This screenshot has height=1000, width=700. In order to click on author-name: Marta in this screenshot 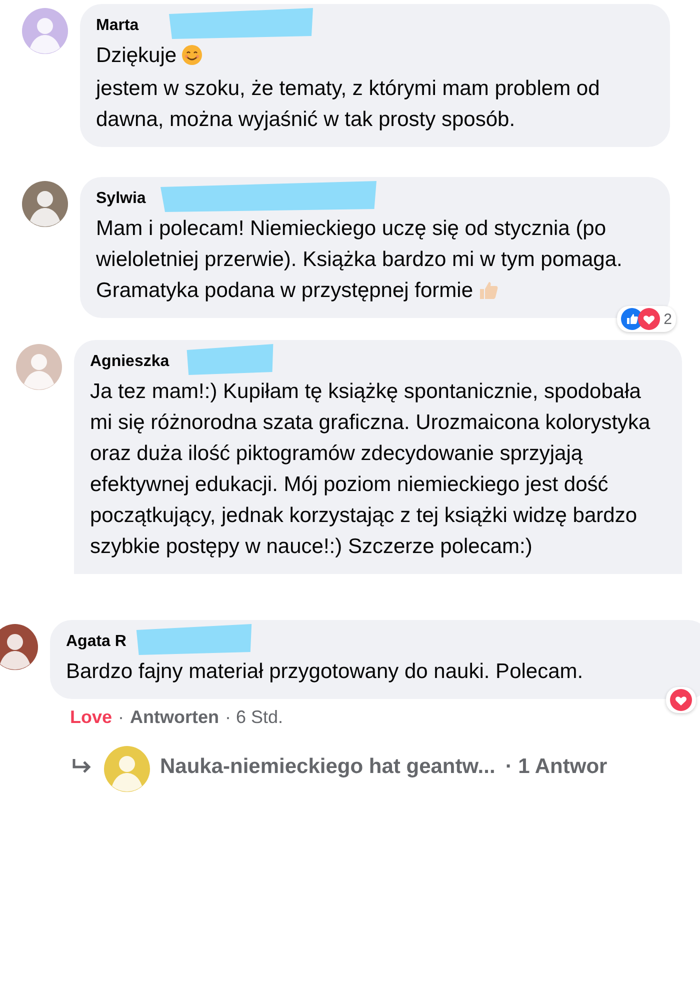, I will do `click(117, 26)`.